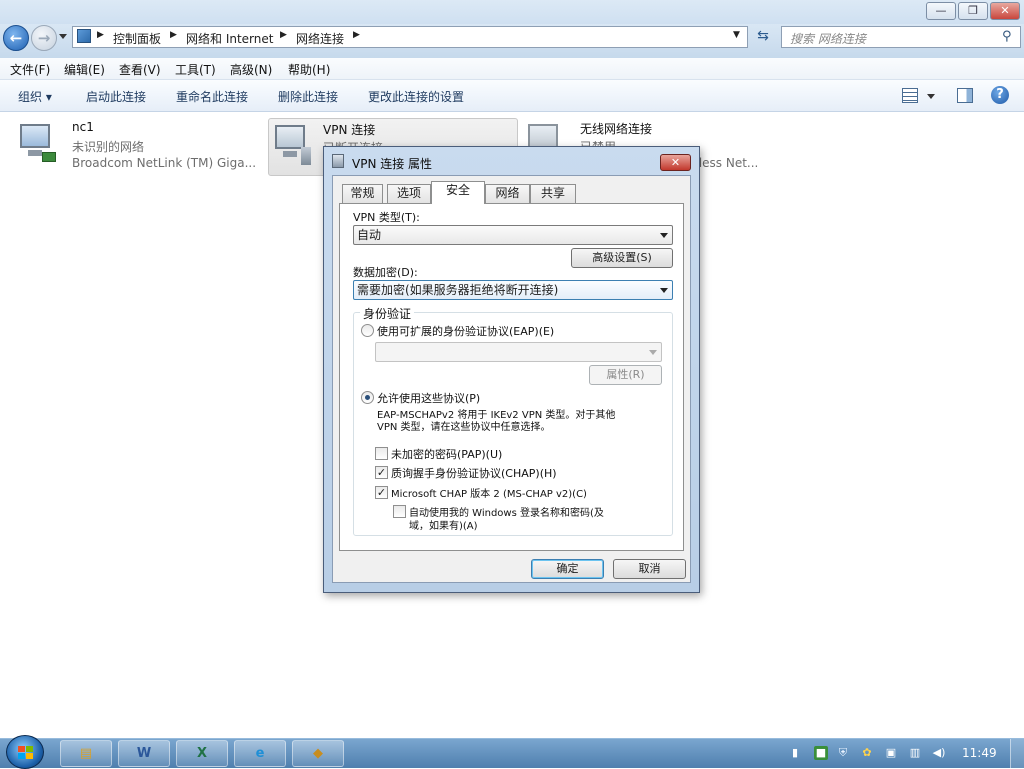 The image size is (1024, 769). Describe the element at coordinates (1007, 36) in the screenshot. I see `search-icon: ⚲` at that location.